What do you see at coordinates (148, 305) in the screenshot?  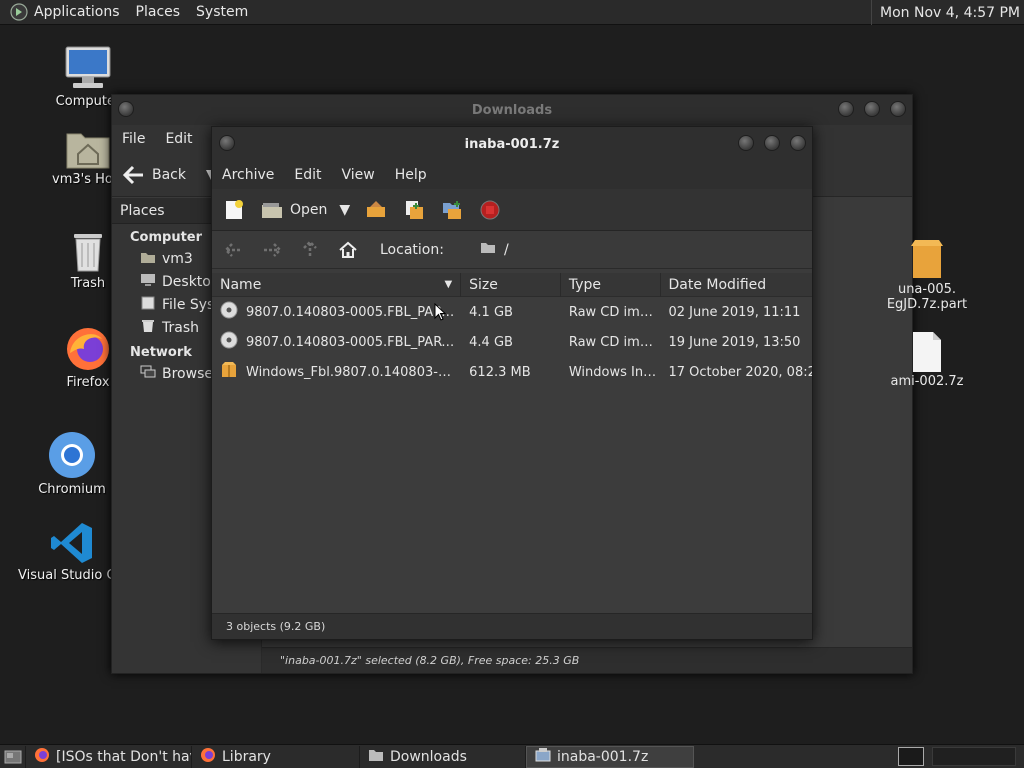 I see `drive-icon` at bounding box center [148, 305].